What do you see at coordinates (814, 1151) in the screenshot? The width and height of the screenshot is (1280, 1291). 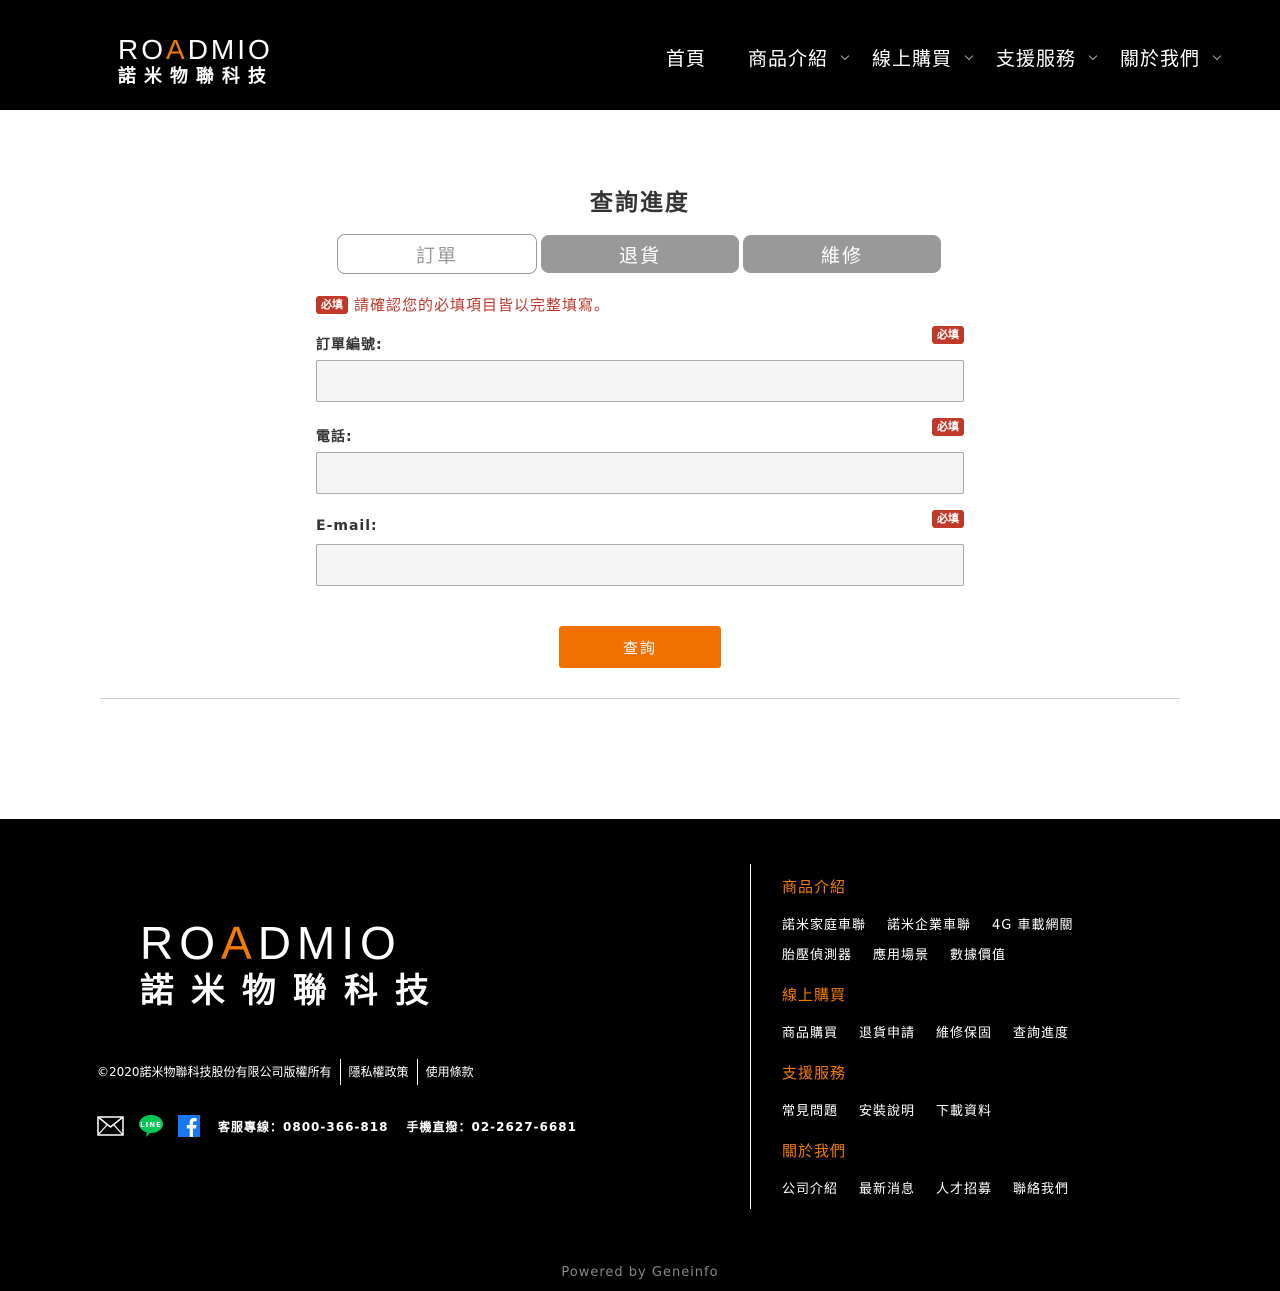 I see `footer-heading-about: 關於我們` at bounding box center [814, 1151].